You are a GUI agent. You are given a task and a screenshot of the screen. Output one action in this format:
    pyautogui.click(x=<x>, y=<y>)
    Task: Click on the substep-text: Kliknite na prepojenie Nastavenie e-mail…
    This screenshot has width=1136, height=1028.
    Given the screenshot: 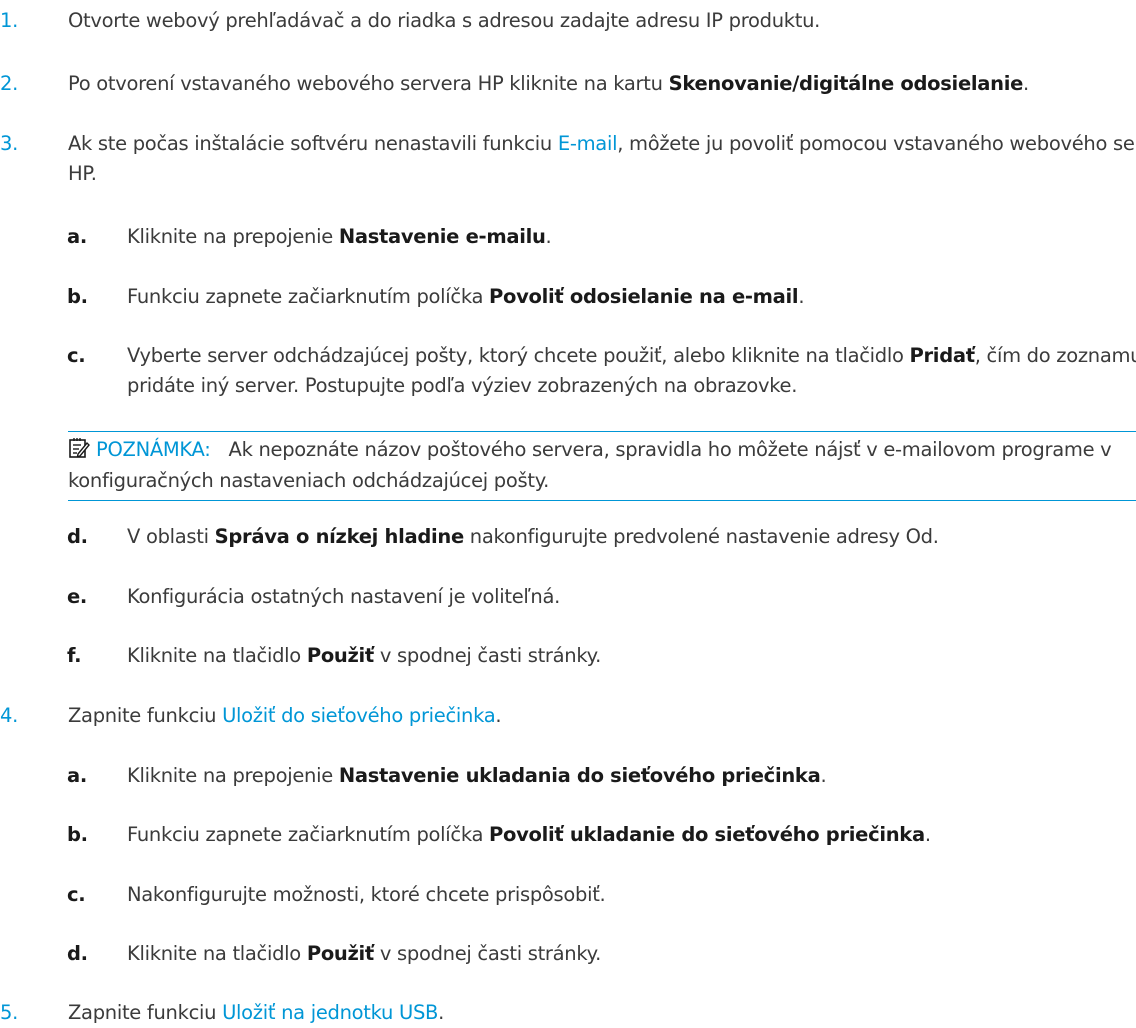 What is the action you would take?
    pyautogui.click(x=631, y=237)
    